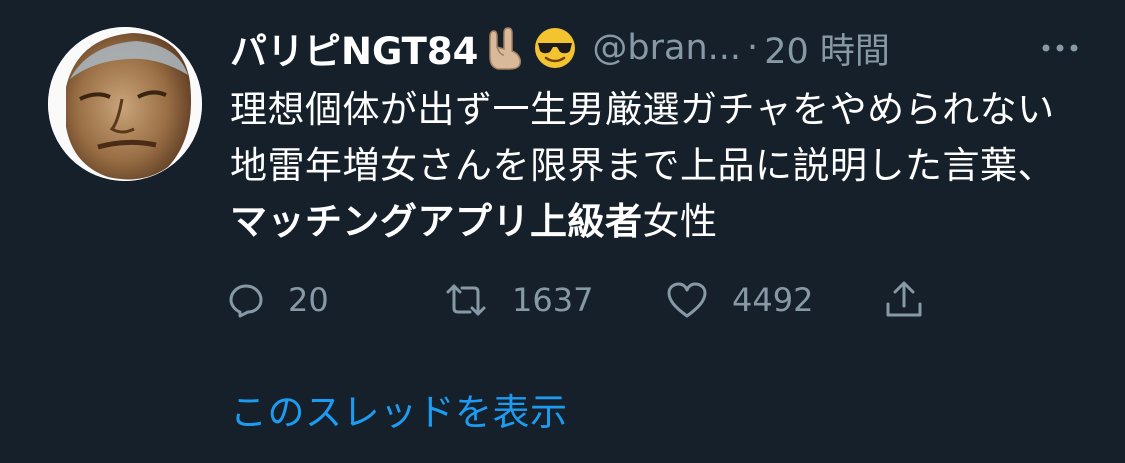 This screenshot has height=463, width=1125. Describe the element at coordinates (555, 48) in the screenshot. I see `sunglasses-emoji-icon` at that location.